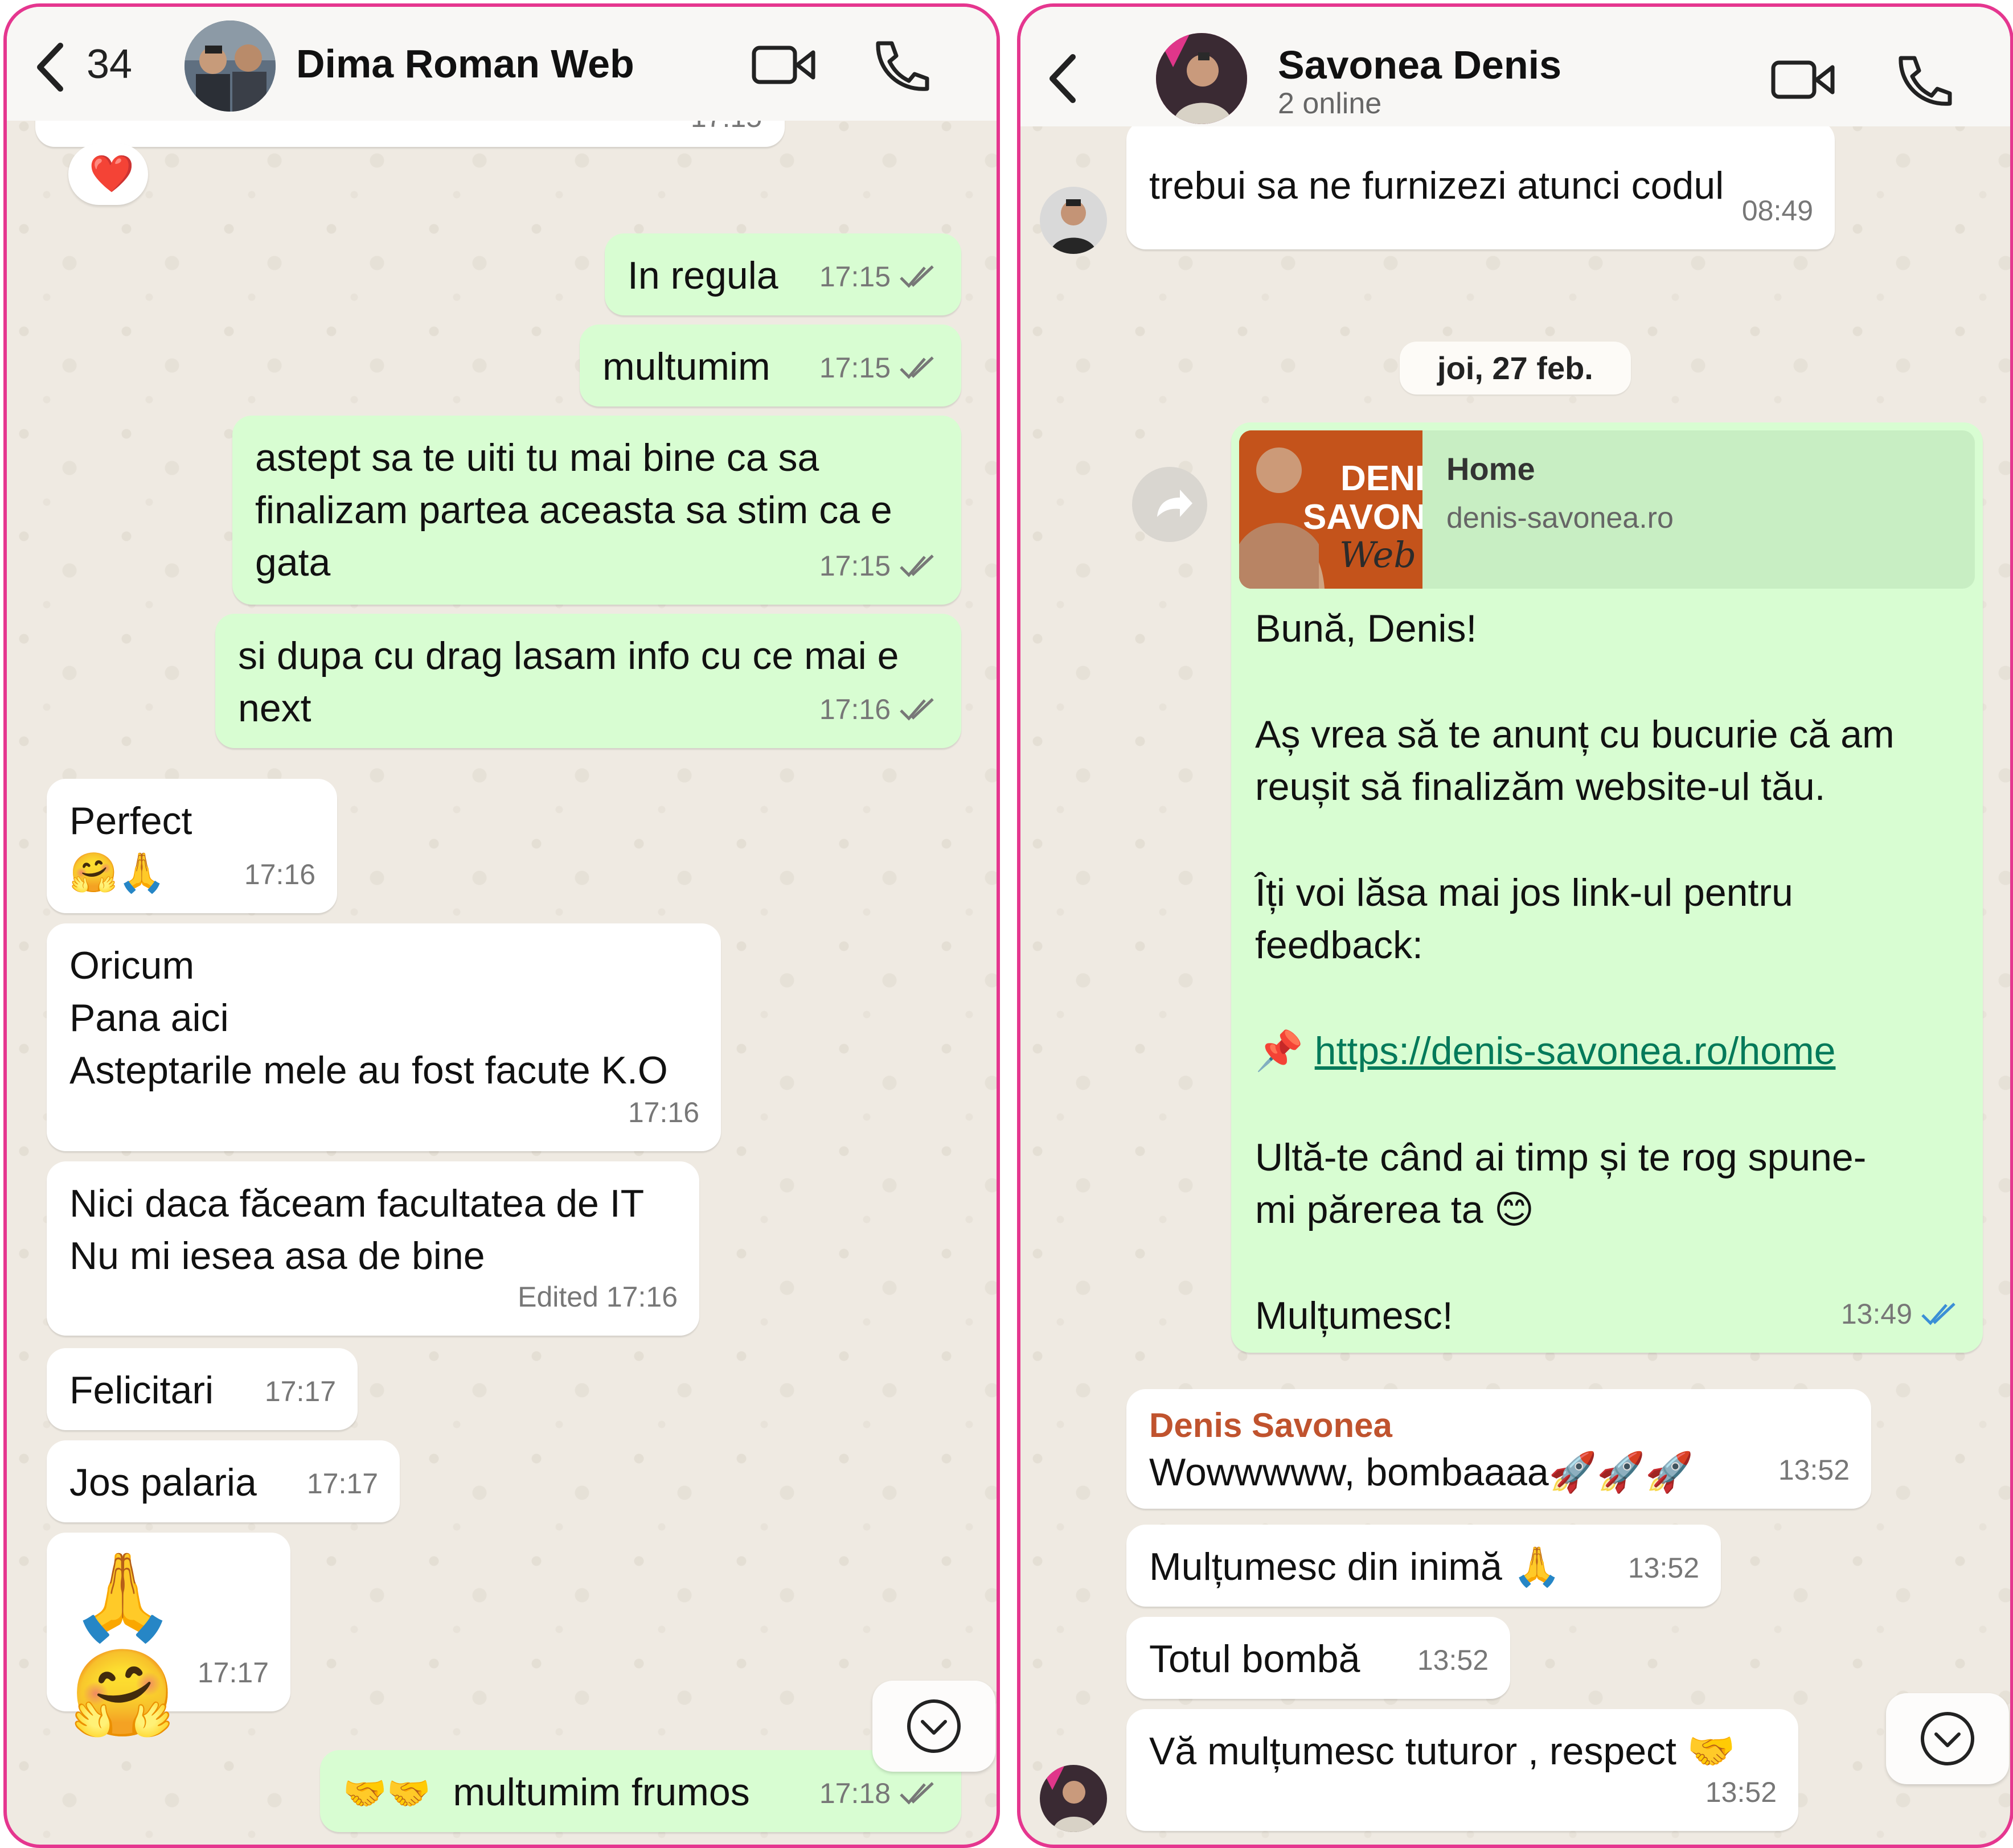 The width and height of the screenshot is (2013, 1848). Describe the element at coordinates (573, 510) in the screenshot. I see `message-line: finalizam partea aceasta sa stim ca e` at that location.